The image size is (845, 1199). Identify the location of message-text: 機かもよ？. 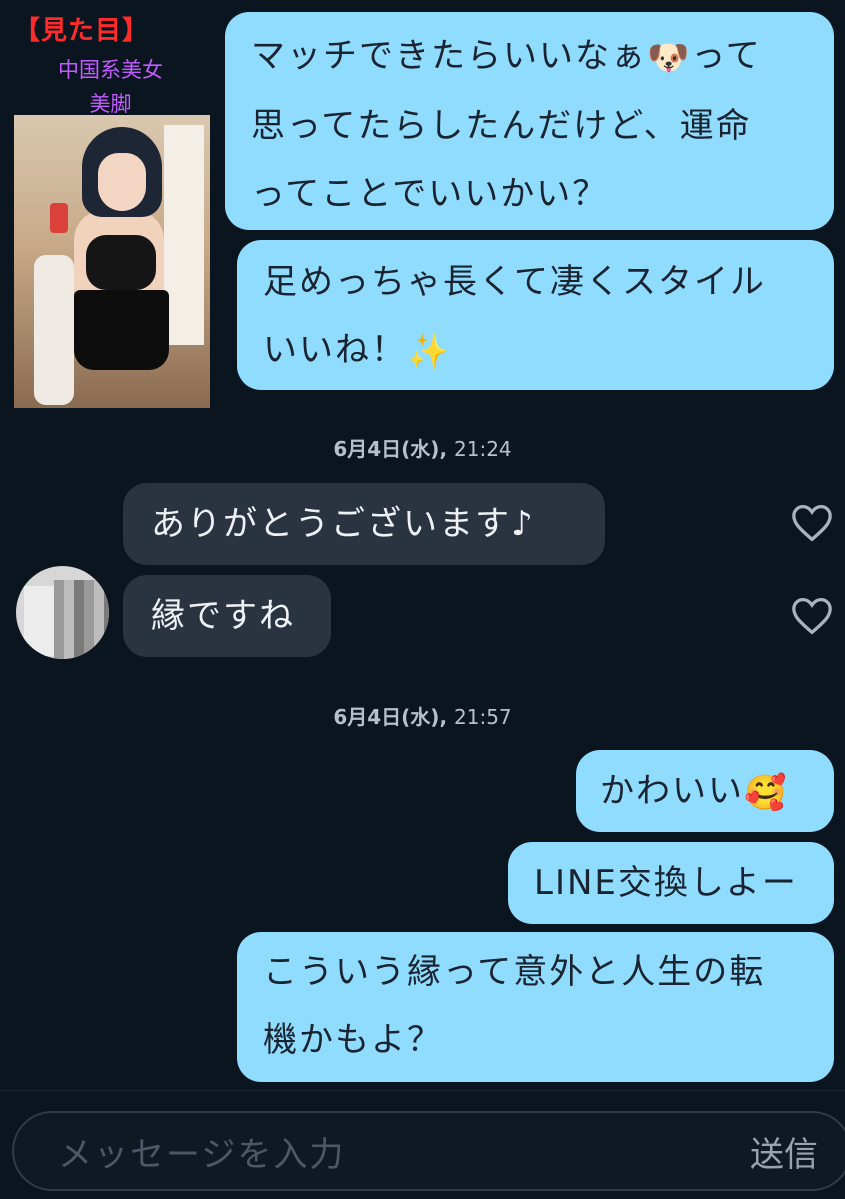
(353, 1040).